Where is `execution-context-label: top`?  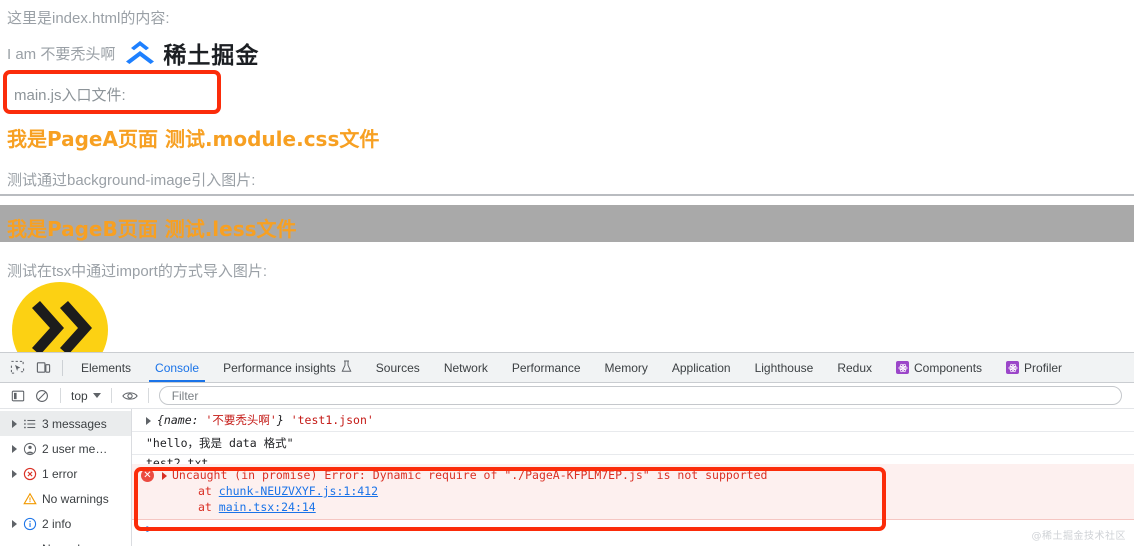
execution-context-label: top is located at coordinates (79, 395).